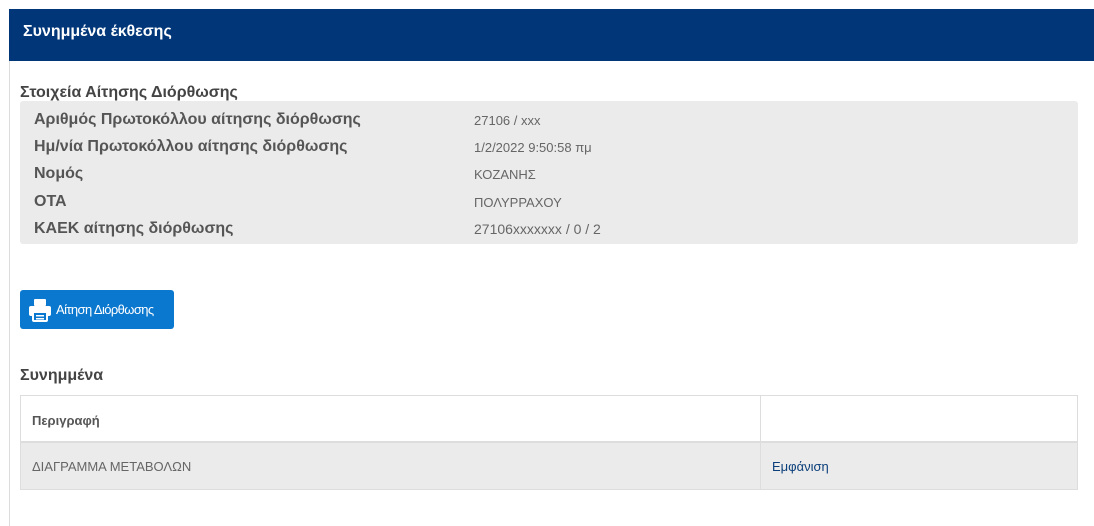 The height and width of the screenshot is (526, 1094). Describe the element at coordinates (800, 466) in the screenshot. I see `view-attachment-link: Εμφάνιση` at that location.